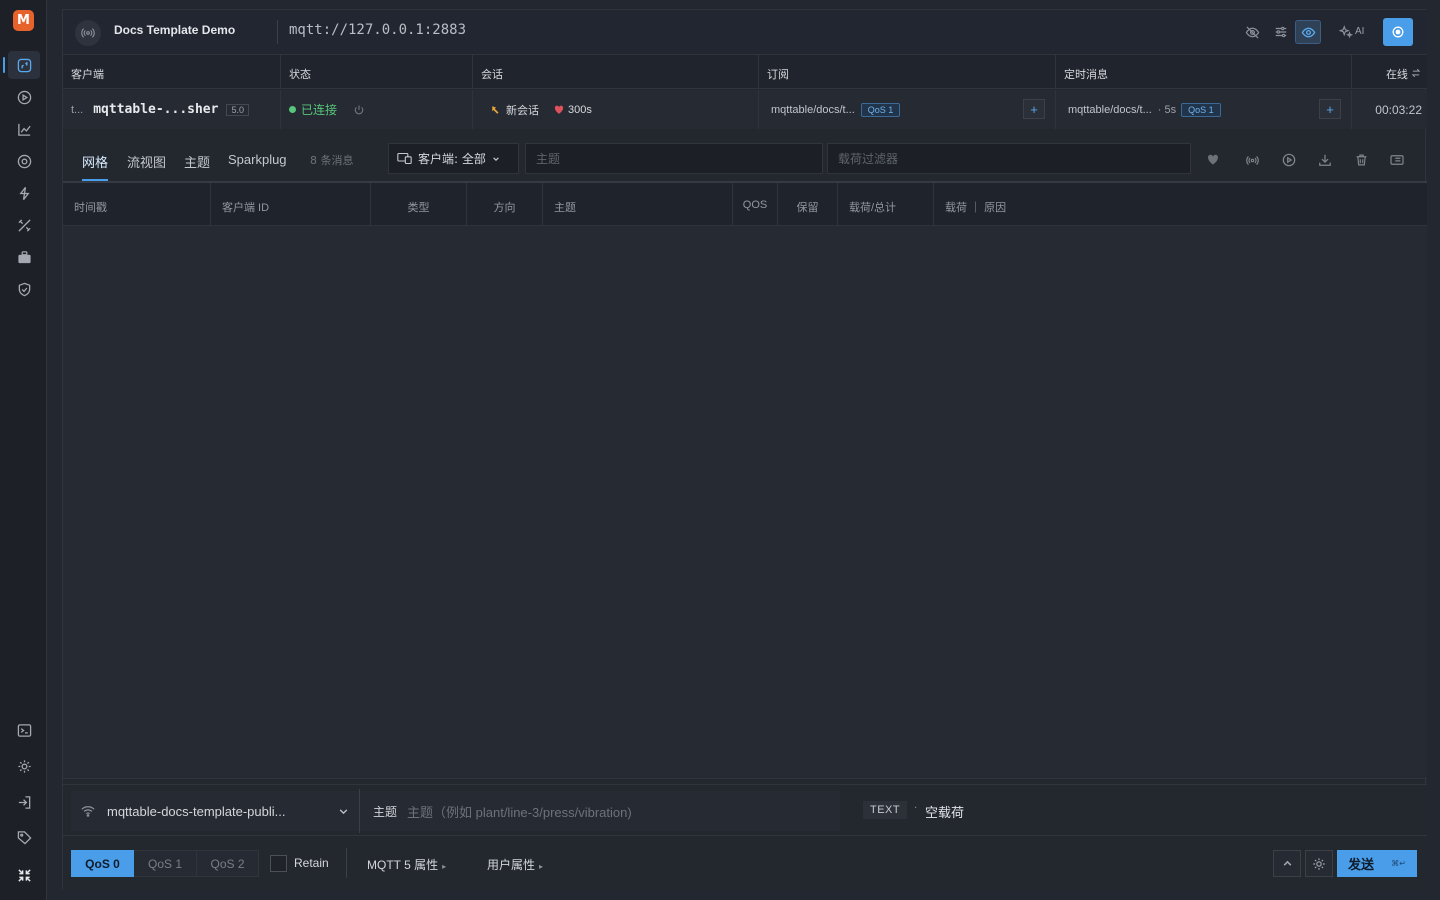 This screenshot has width=1440, height=900. I want to click on payload-status: 空载荷, so click(944, 811).